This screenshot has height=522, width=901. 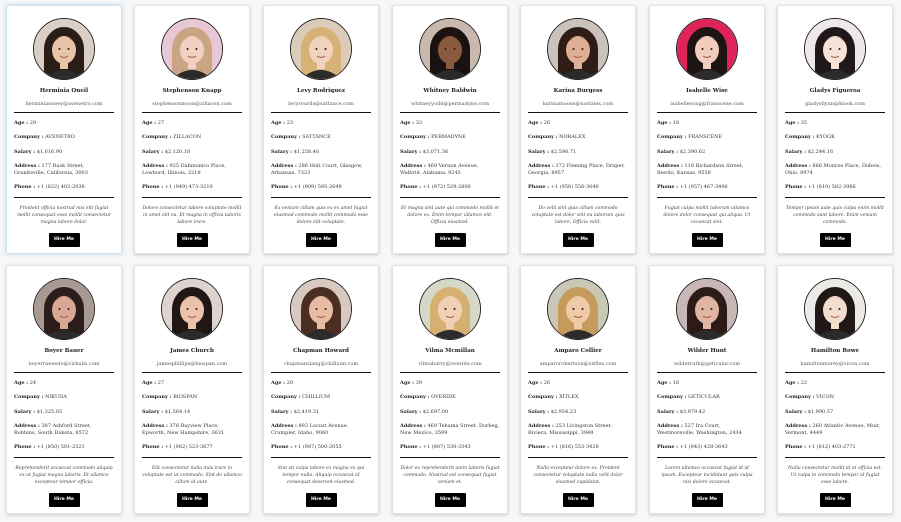 What do you see at coordinates (450, 397) in the screenshot?
I see `company-row: Company : OVERIDE` at bounding box center [450, 397].